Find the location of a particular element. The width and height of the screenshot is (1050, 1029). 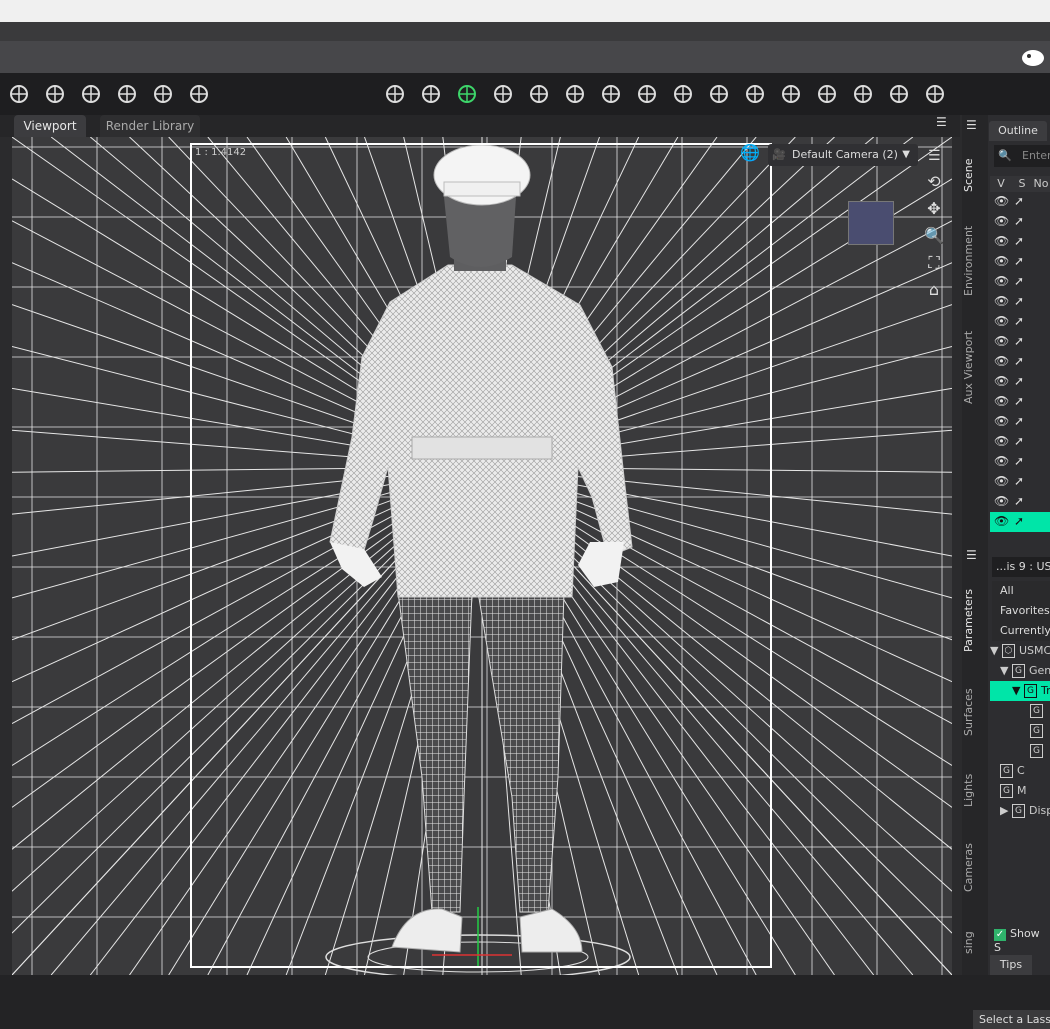

viewport-menu-icon: ☰ is located at coordinates (934, 156).